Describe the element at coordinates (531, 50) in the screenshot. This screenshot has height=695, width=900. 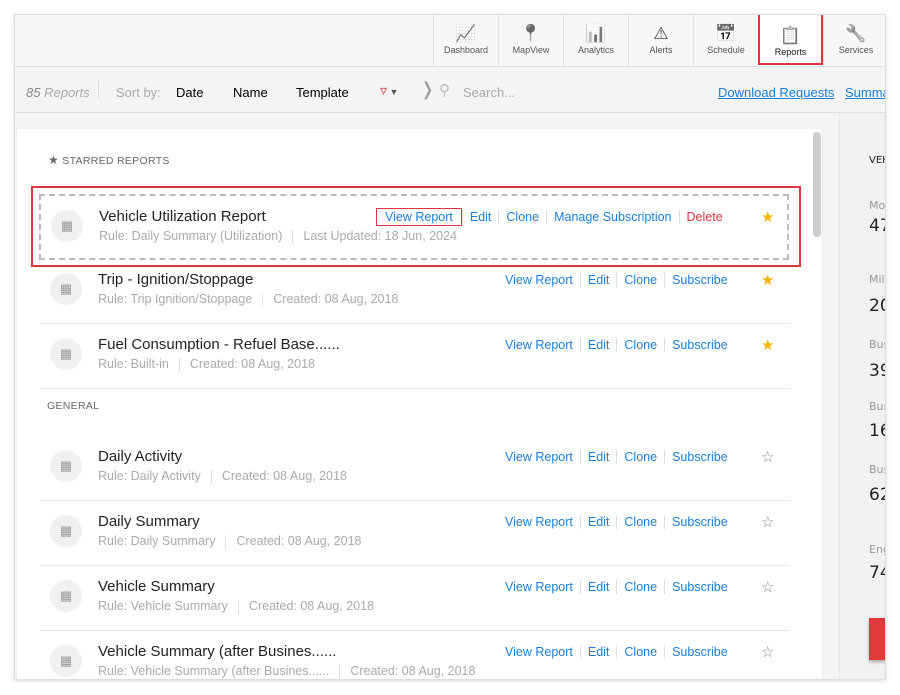
I see `nav-label: MapView` at that location.